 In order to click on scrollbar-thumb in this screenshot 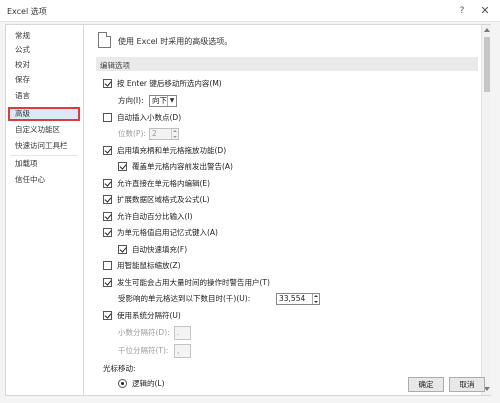, I will do `click(487, 64)`.